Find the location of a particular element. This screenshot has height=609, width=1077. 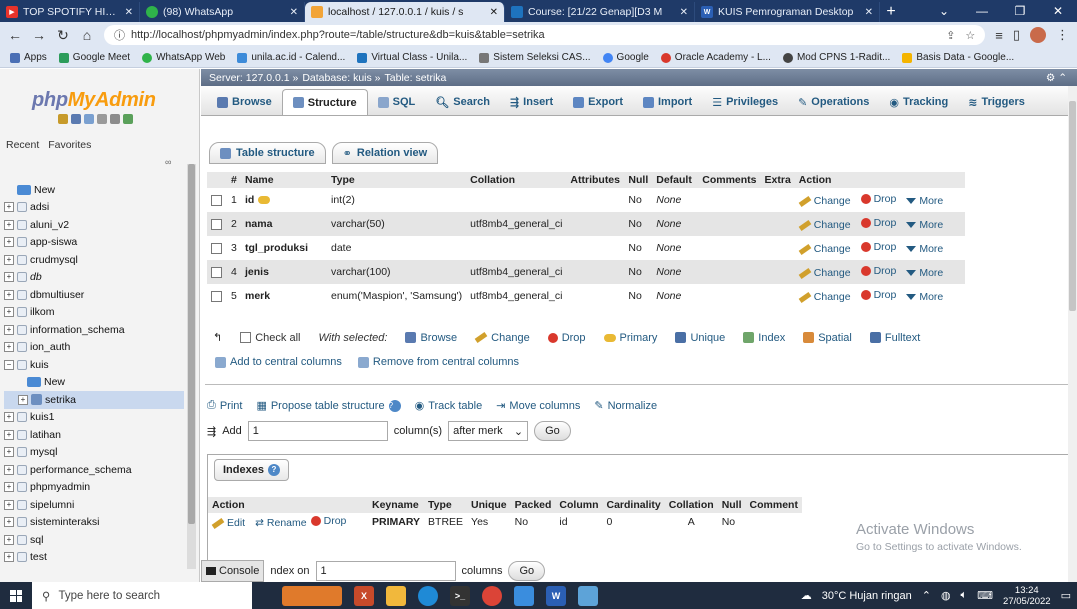

tab-search: 🔍︎ Search is located at coordinates (462, 102).